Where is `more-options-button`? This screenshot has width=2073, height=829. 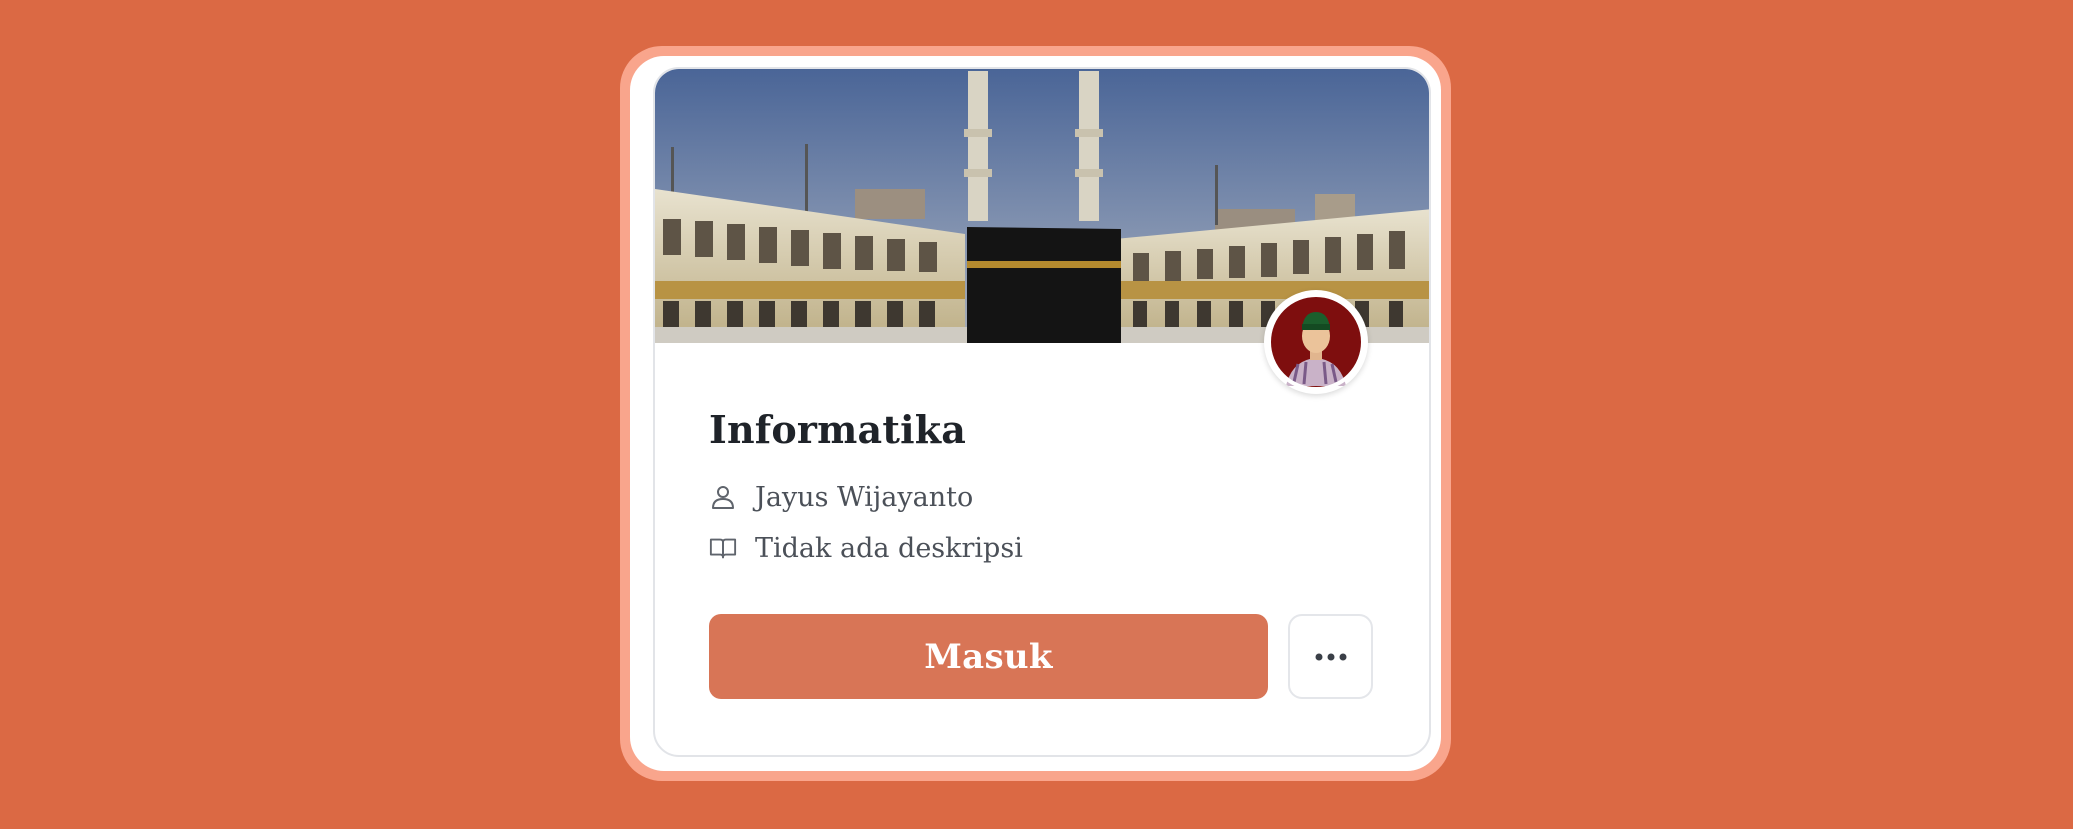
more-options-button is located at coordinates (1330, 656).